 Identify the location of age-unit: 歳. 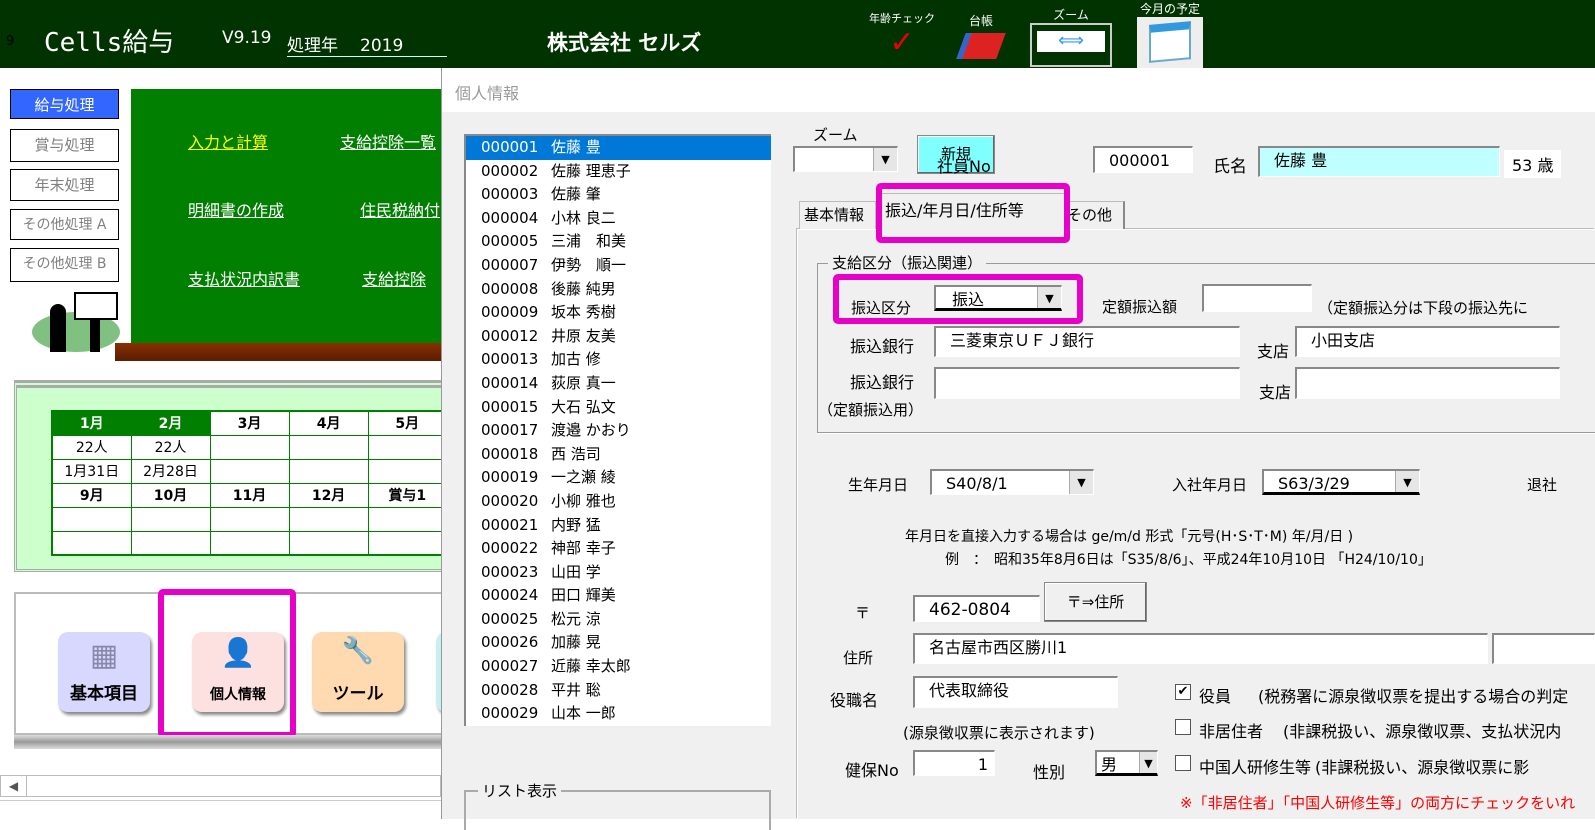
(1545, 165).